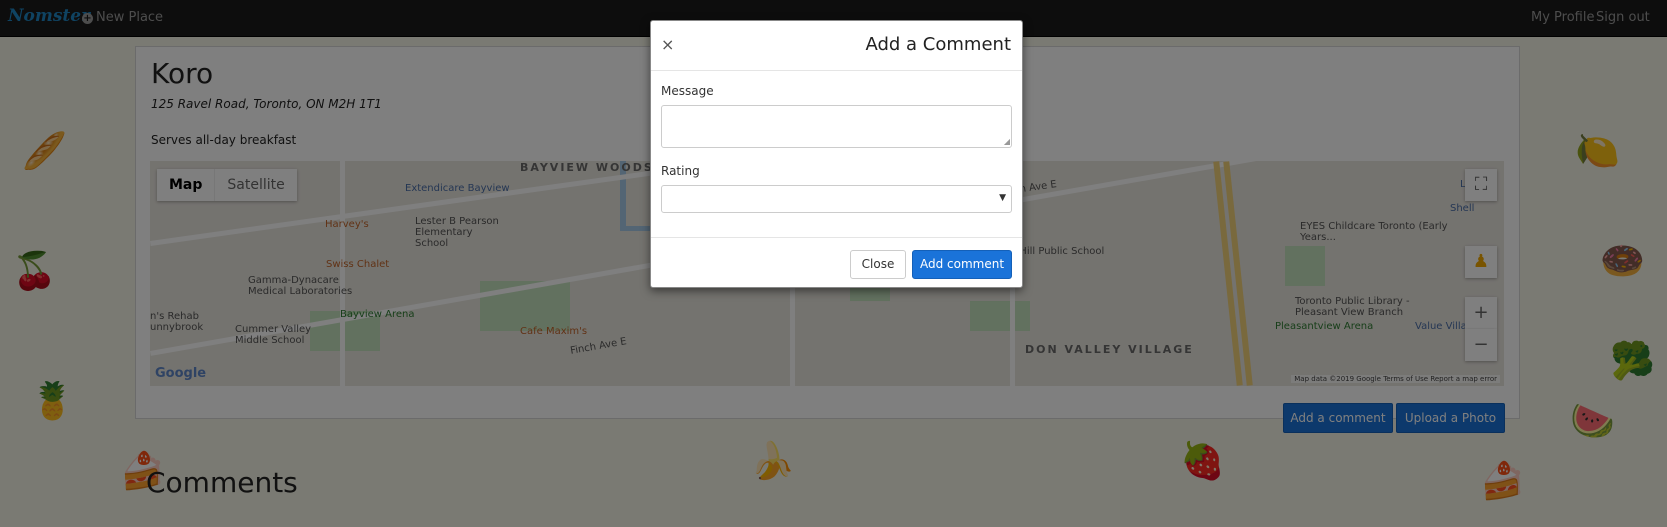 The image size is (1667, 527). What do you see at coordinates (938, 44) in the screenshot?
I see `modal-title: Add a Comment` at bounding box center [938, 44].